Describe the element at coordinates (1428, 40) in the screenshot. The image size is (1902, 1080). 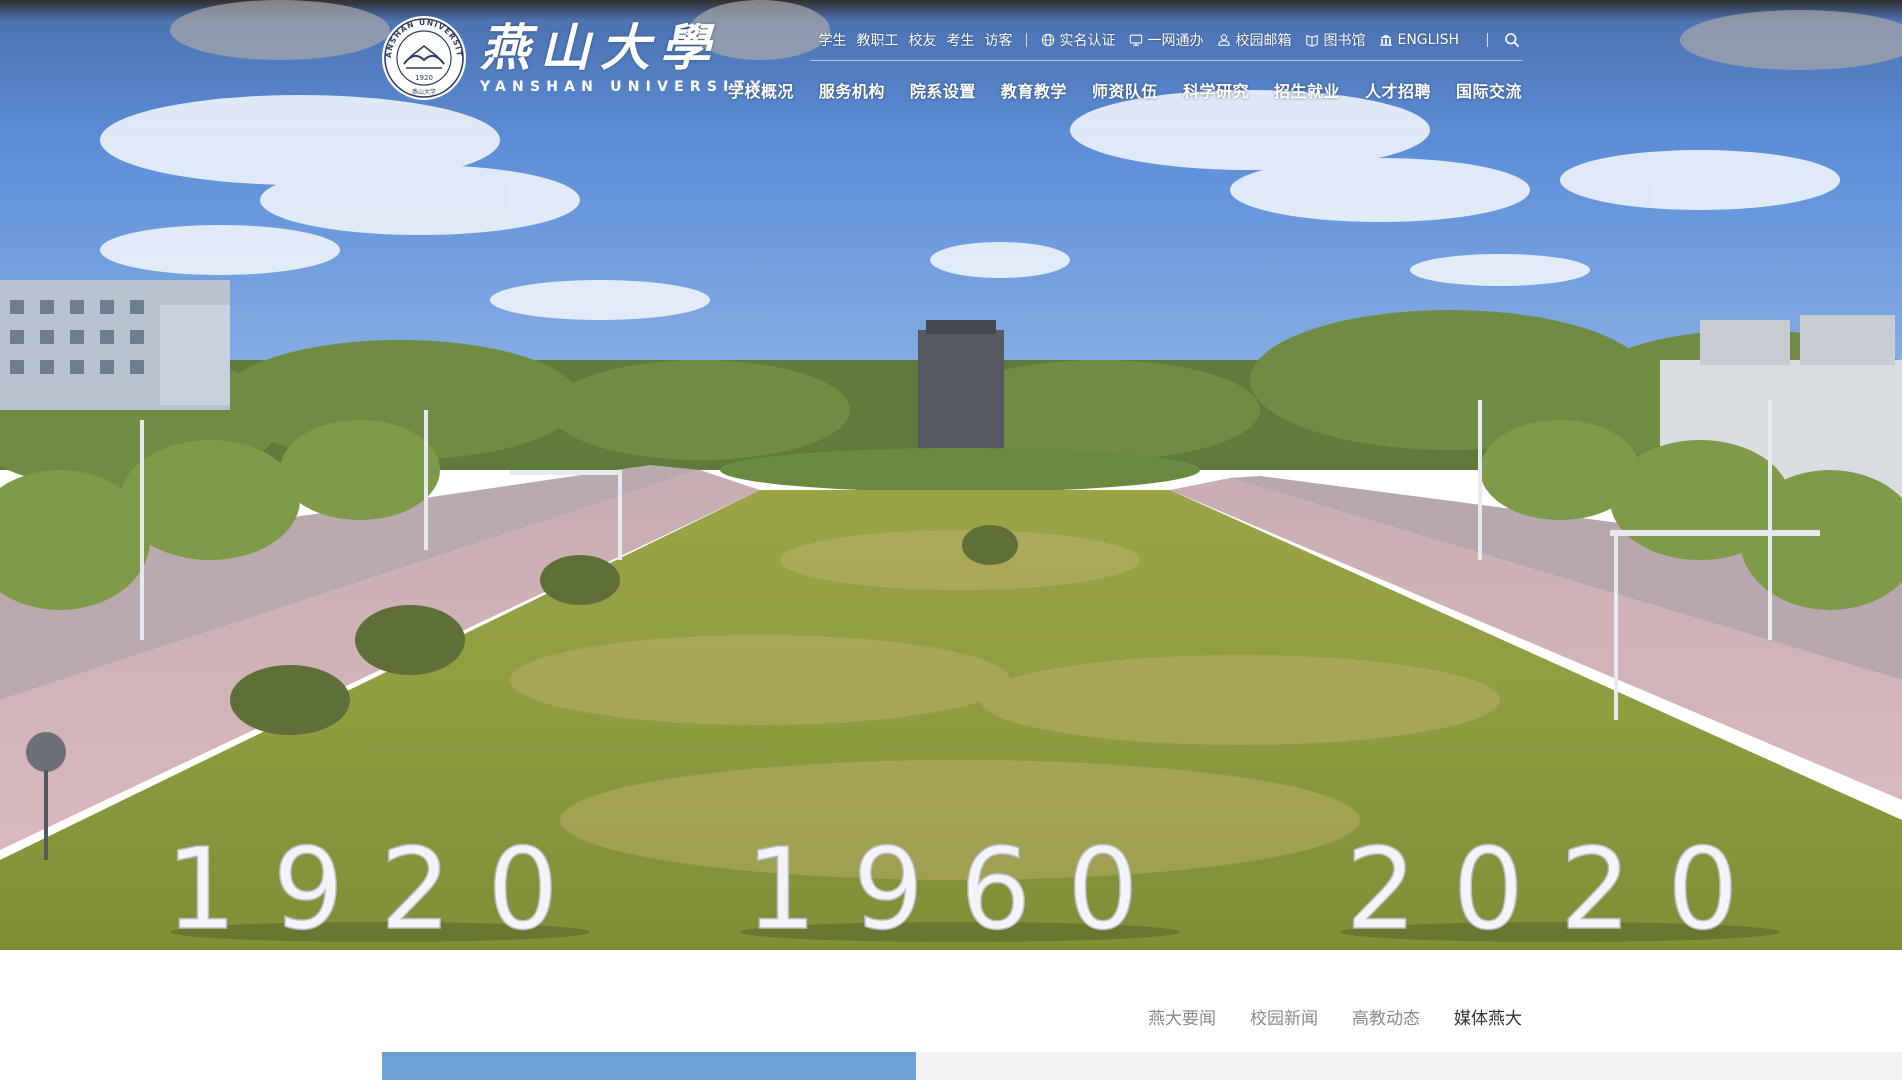
I see `english-site-label: ENGLISH` at that location.